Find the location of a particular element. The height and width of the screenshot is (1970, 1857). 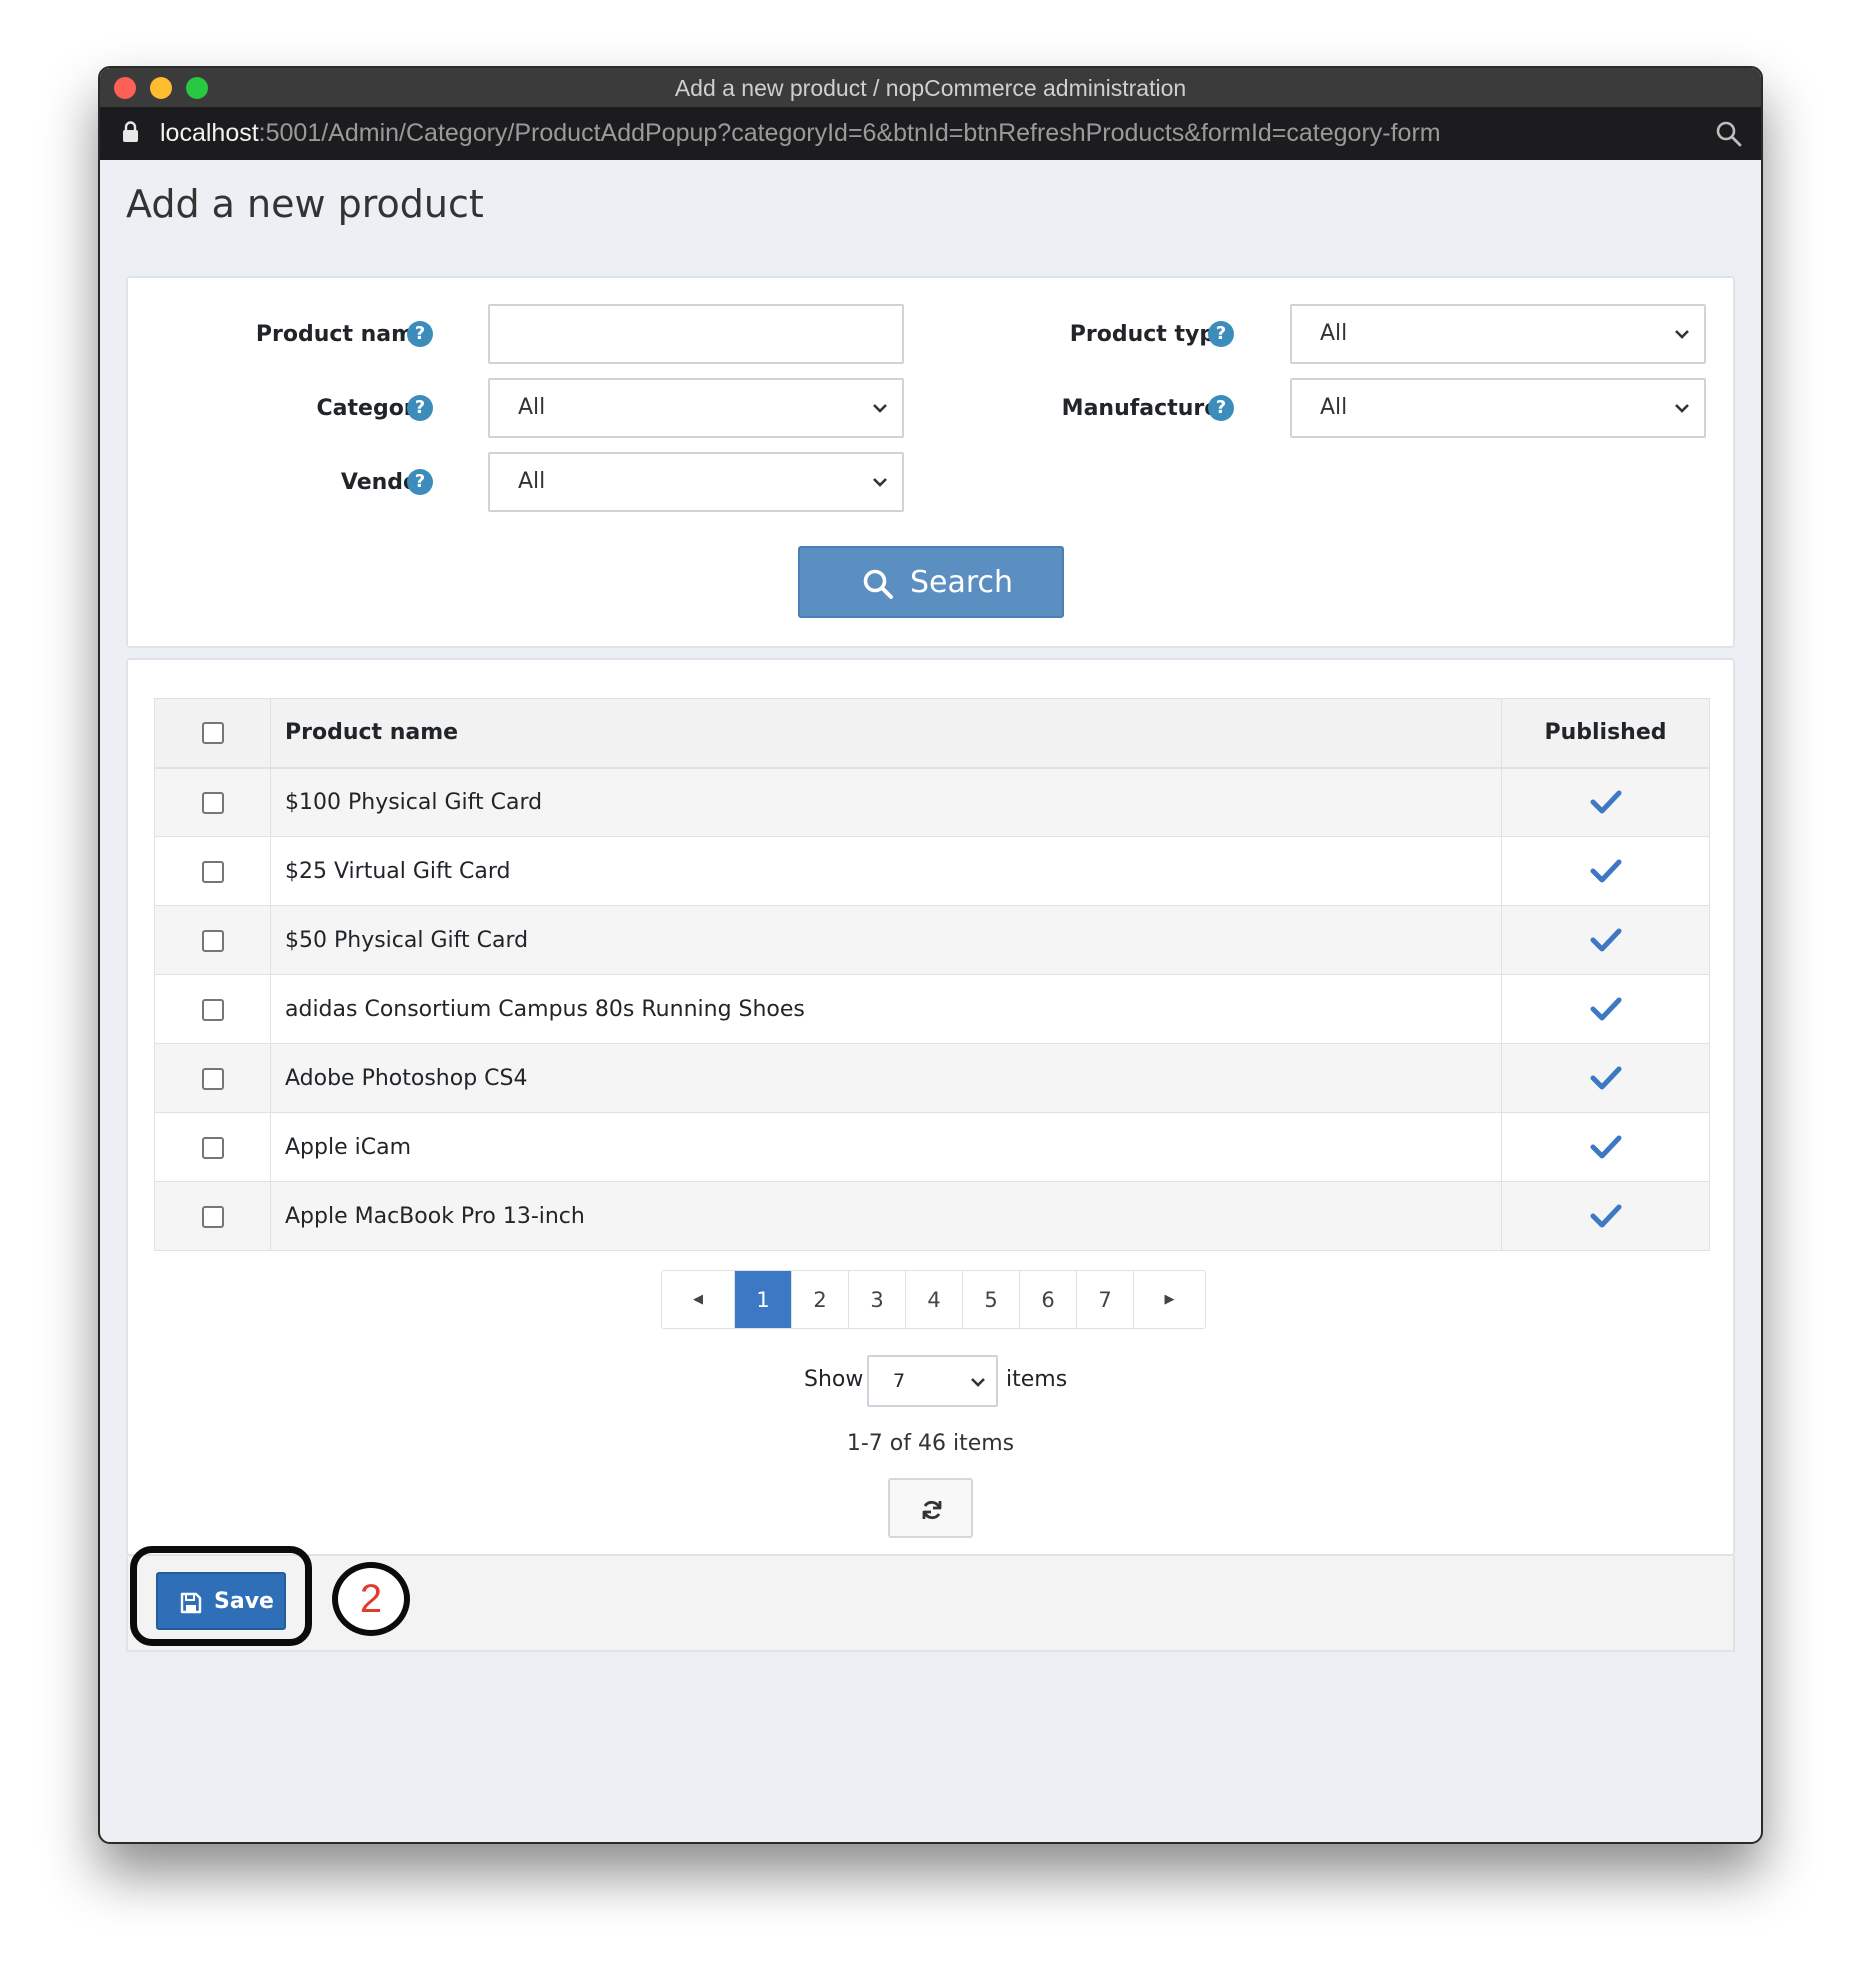

product-name-cell: Apple MacBook Pro 13-inch is located at coordinates (886, 1216).